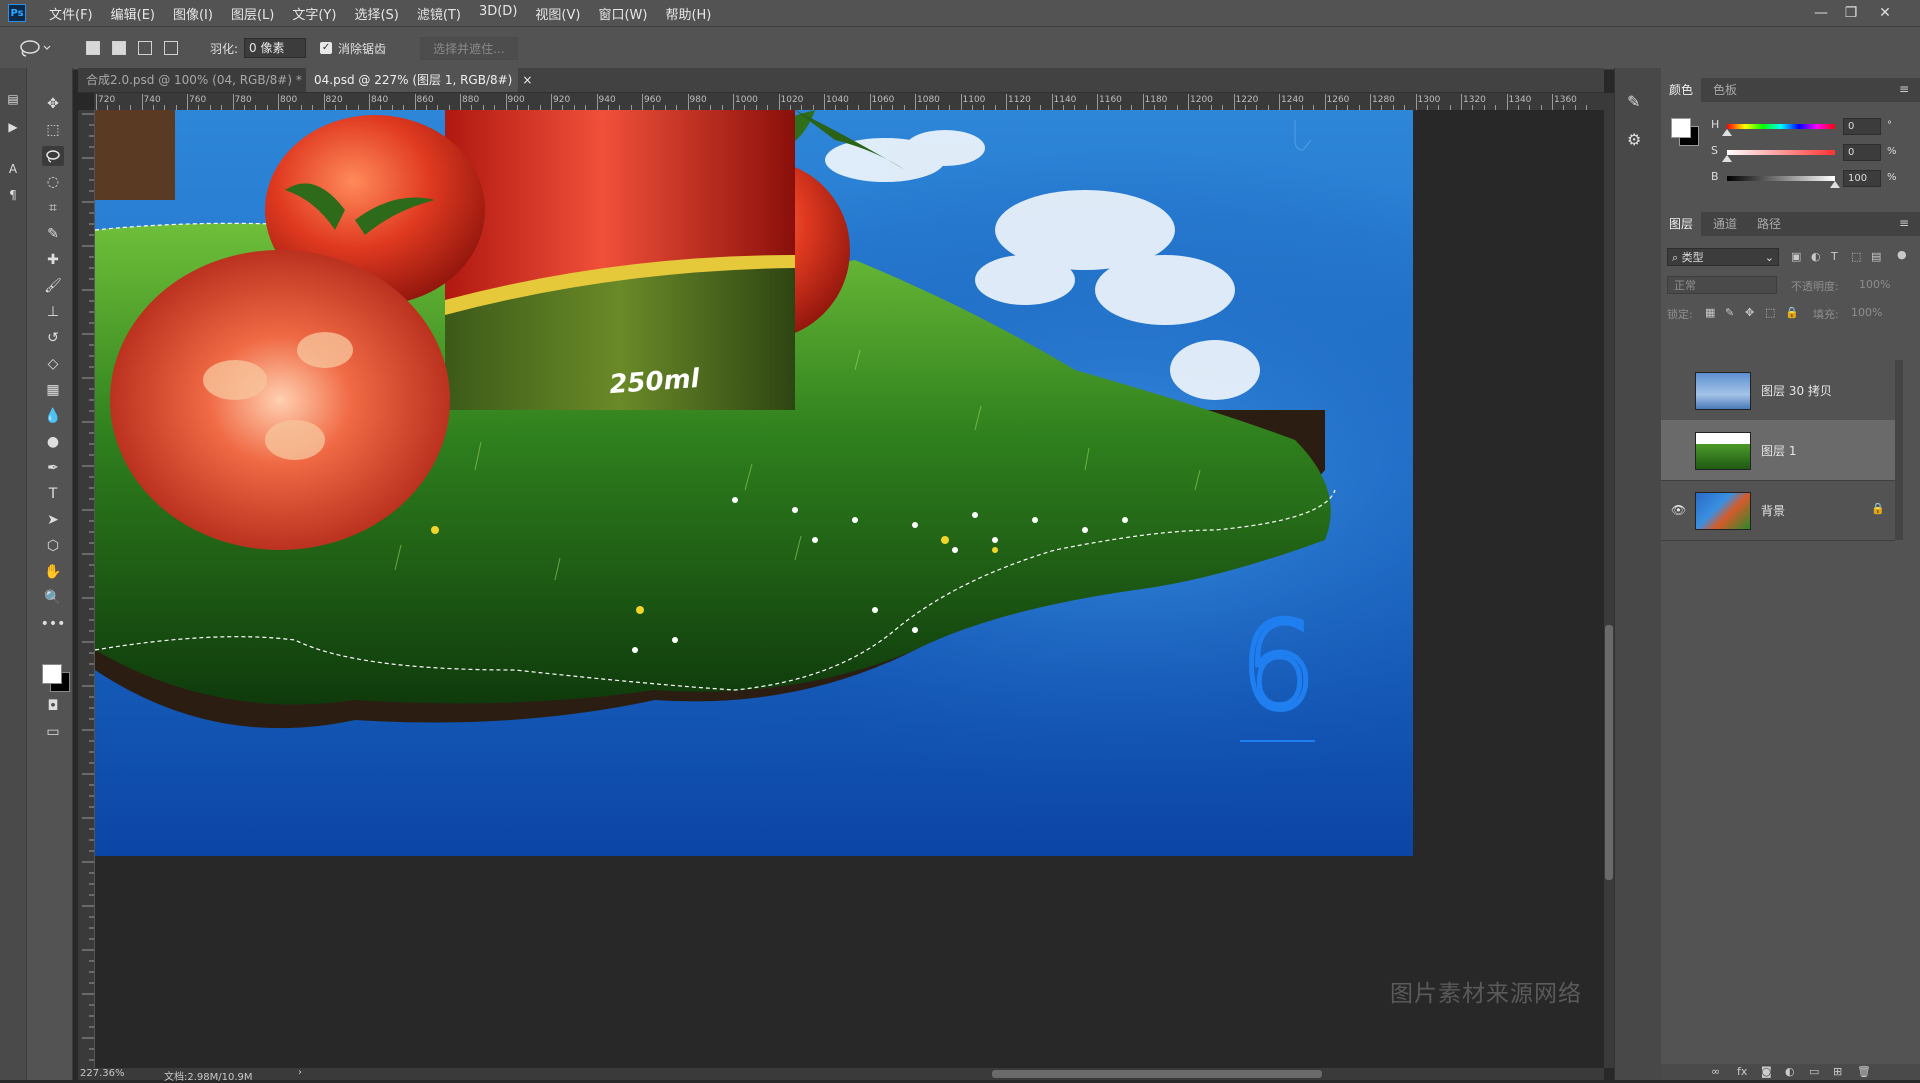 The width and height of the screenshot is (1920, 1083). Describe the element at coordinates (1681, 128) in the screenshot. I see `color-panel-foreground-swatch` at that location.